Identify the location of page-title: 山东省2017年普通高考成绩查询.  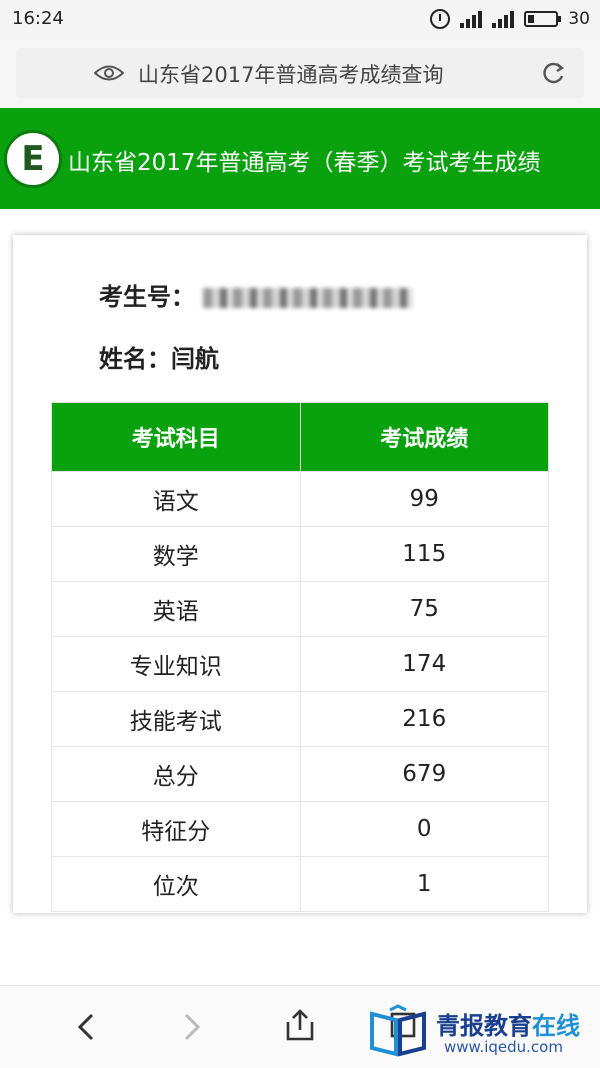
(291, 75).